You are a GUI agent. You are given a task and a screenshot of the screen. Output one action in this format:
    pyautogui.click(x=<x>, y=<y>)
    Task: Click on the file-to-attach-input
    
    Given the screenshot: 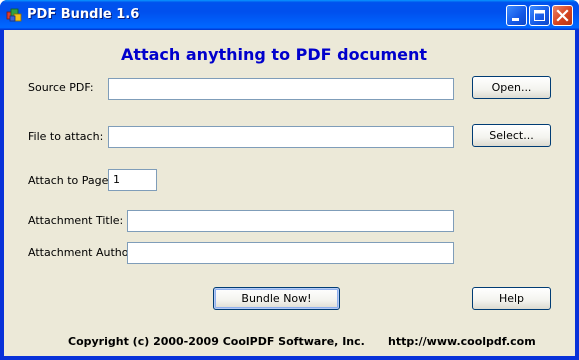 What is the action you would take?
    pyautogui.click(x=281, y=137)
    